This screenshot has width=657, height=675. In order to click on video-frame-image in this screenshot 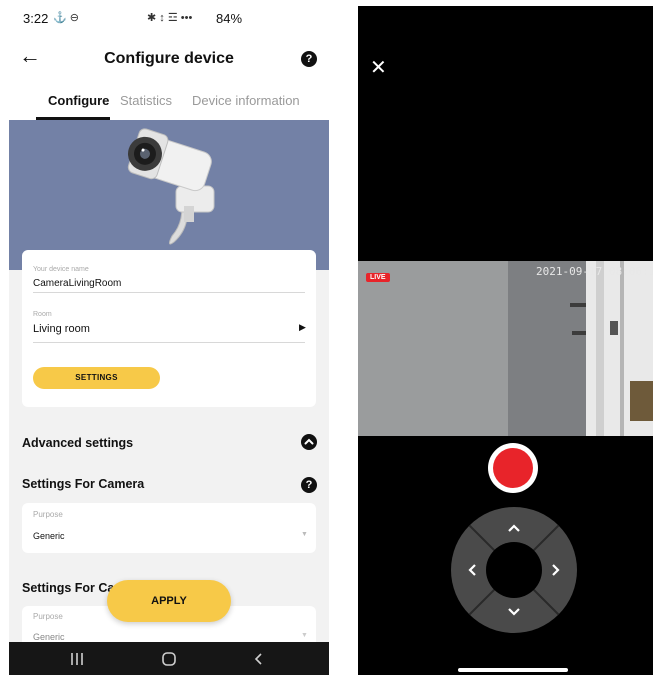, I will do `click(505, 348)`.